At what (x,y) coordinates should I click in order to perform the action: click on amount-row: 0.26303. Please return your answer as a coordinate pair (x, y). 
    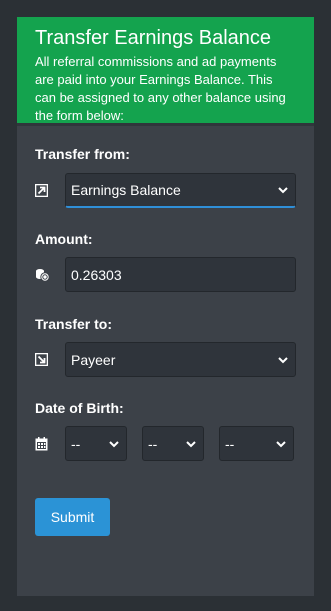
    Looking at the image, I should click on (165, 274).